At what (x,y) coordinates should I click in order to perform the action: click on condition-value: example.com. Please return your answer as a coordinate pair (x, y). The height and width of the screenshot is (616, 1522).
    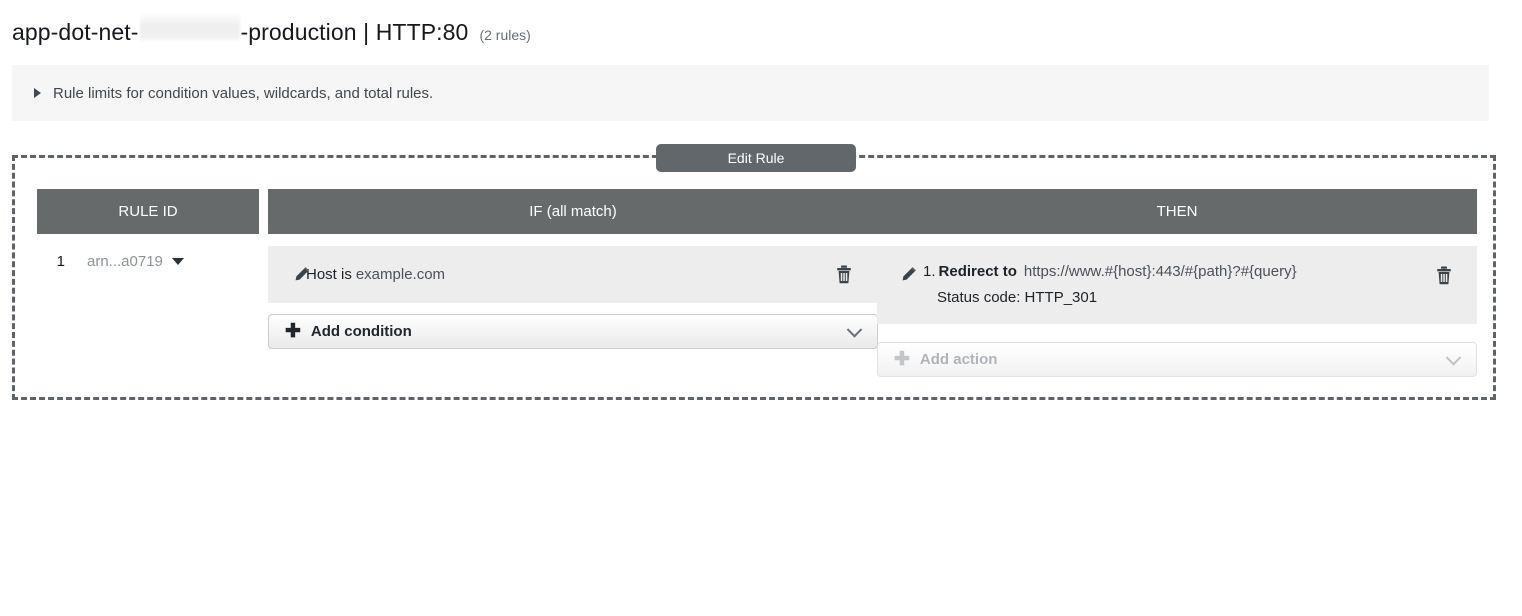
    Looking at the image, I should click on (400, 274).